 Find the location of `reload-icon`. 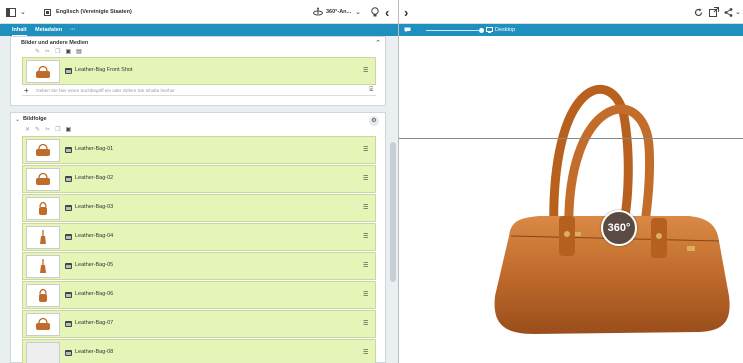

reload-icon is located at coordinates (698, 12).